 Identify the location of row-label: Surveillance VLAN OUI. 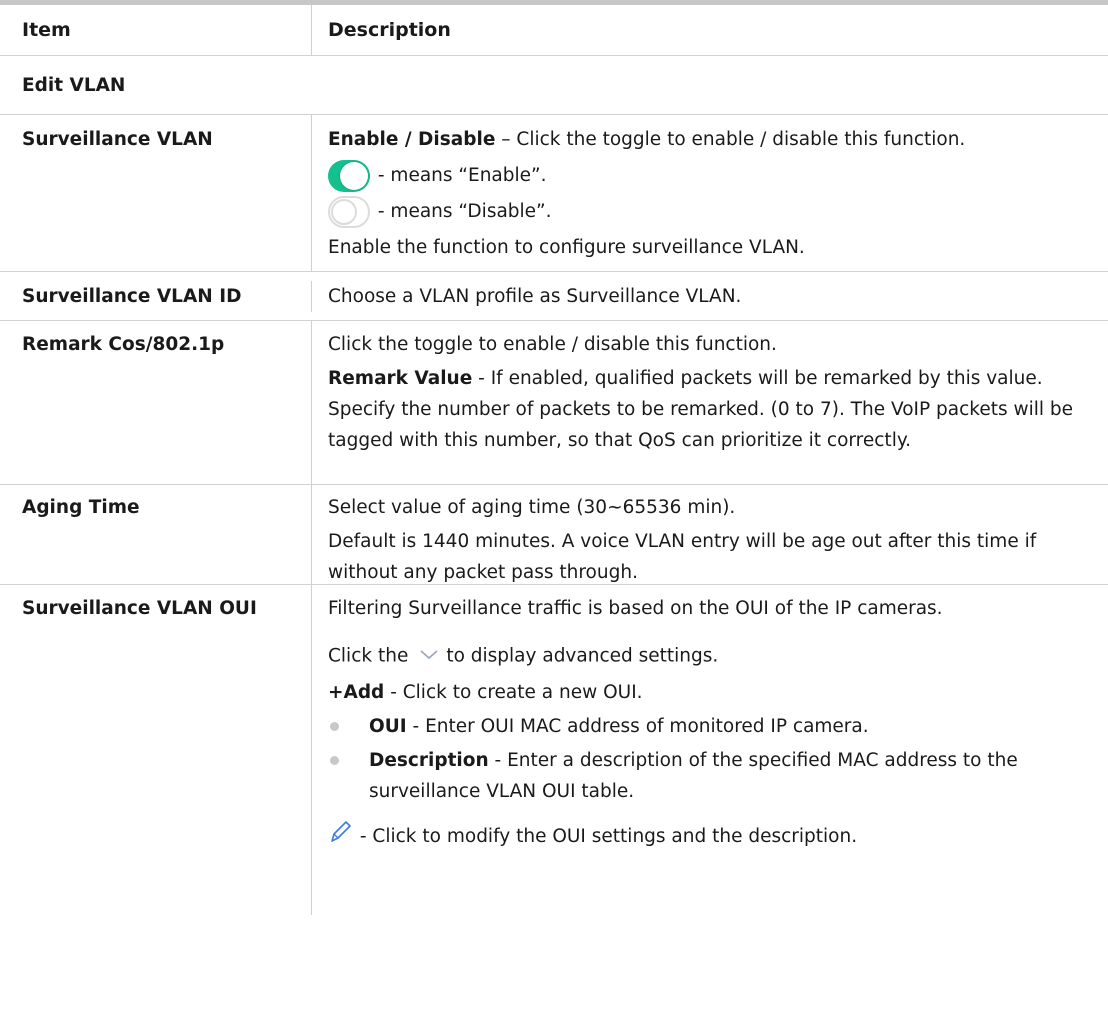
(156, 750).